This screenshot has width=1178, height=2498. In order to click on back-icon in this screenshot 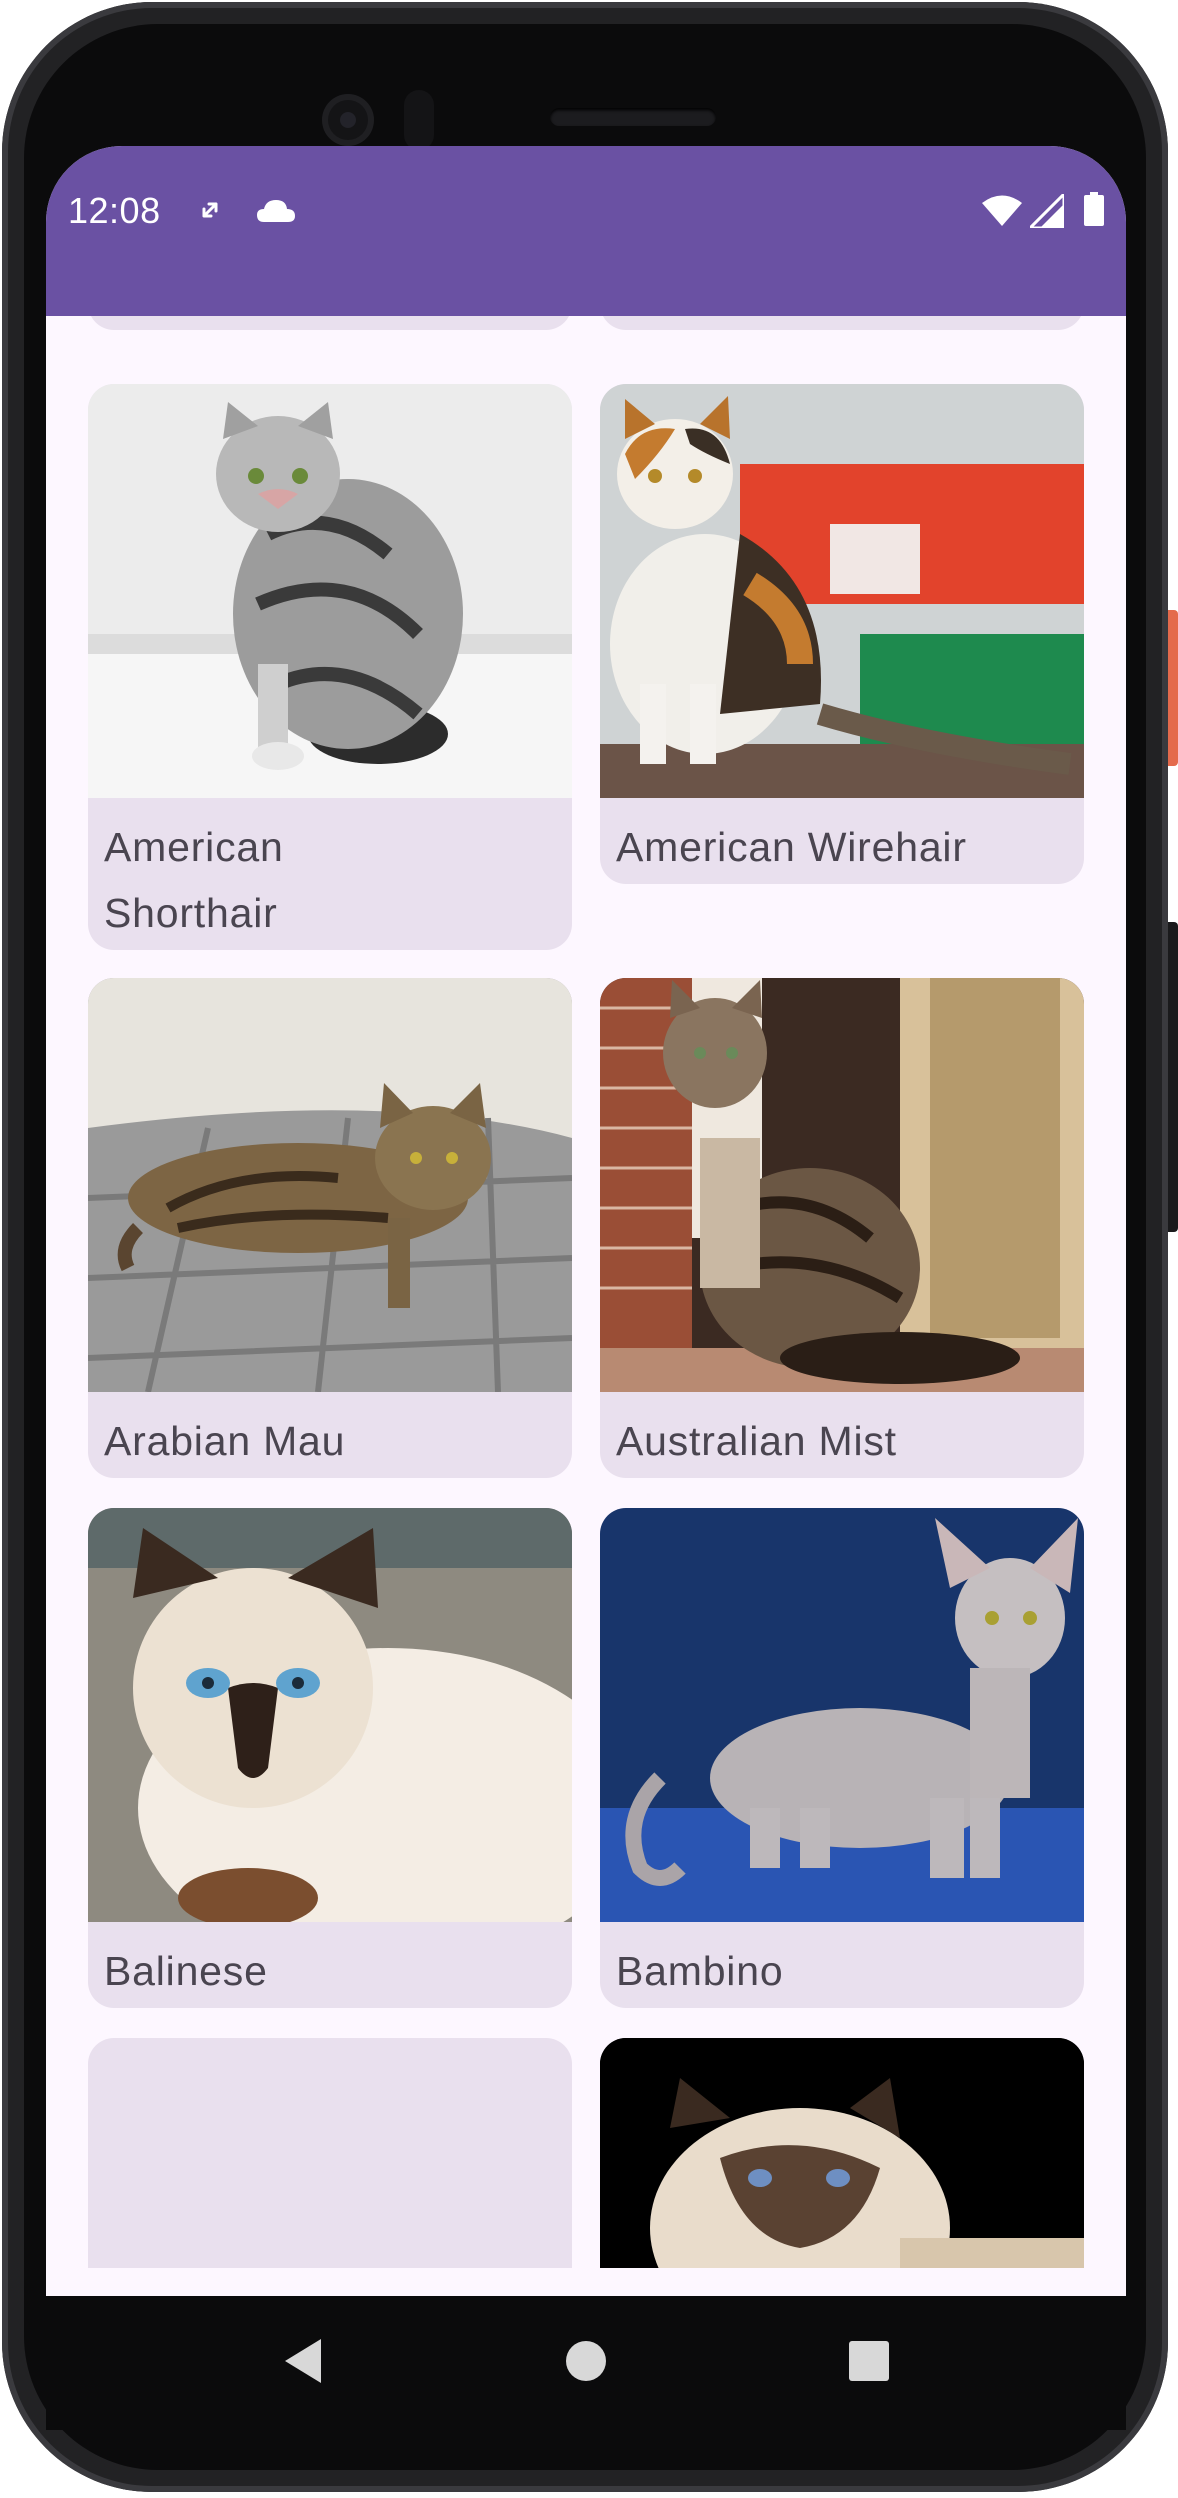, I will do `click(303, 2361)`.